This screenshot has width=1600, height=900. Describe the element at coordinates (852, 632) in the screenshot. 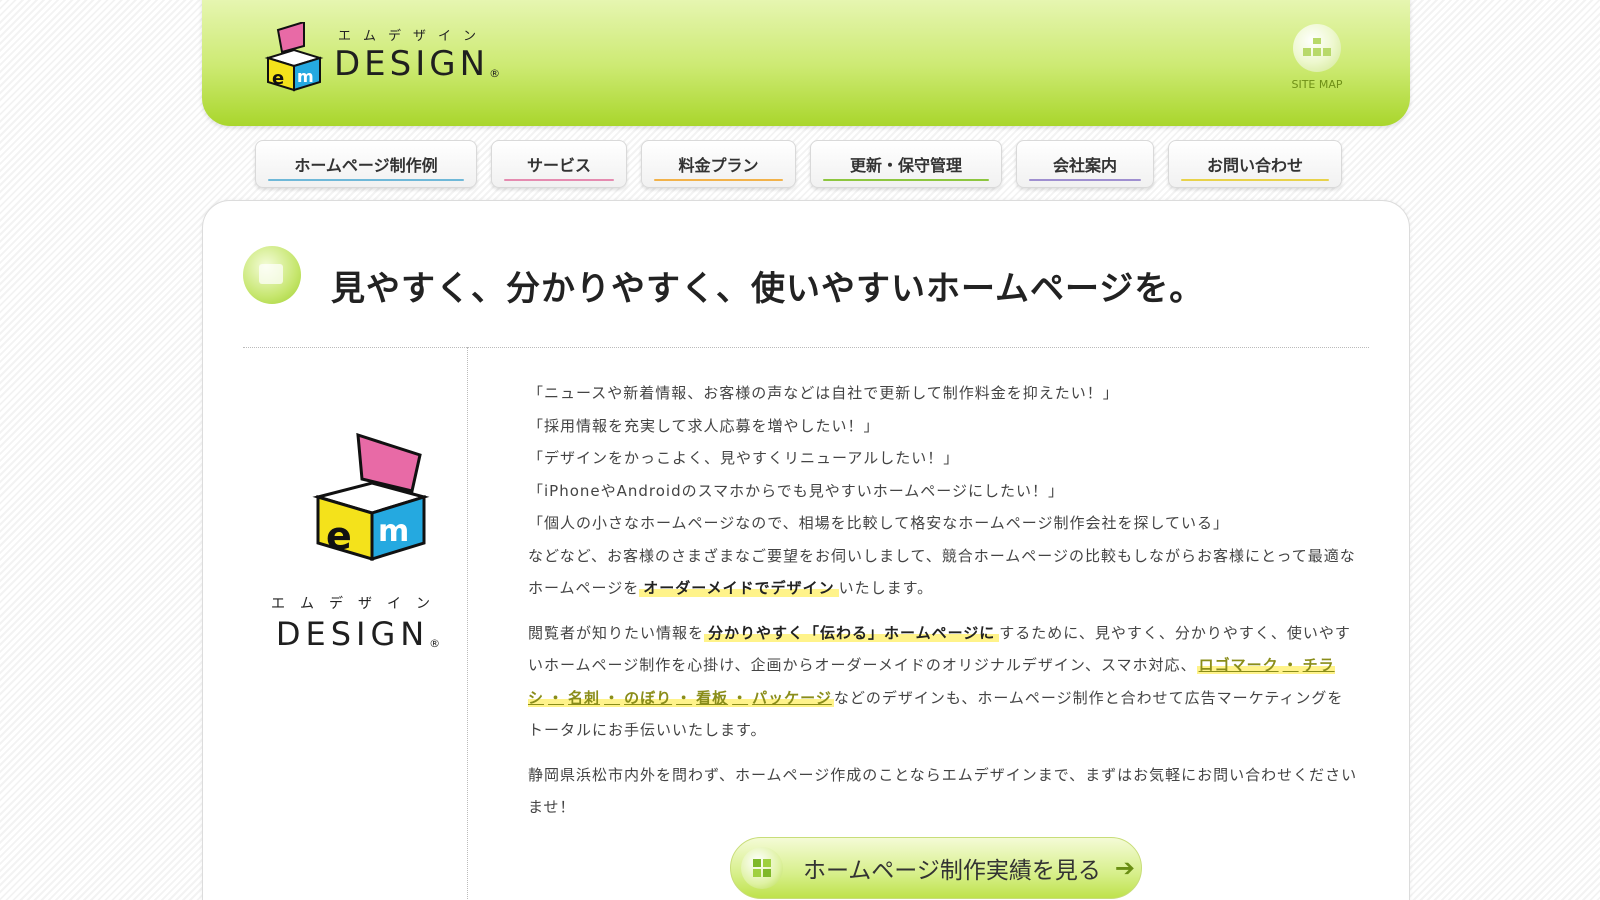

I see `highlight-text: 分かりやすく「伝わる」ホームページに` at that location.